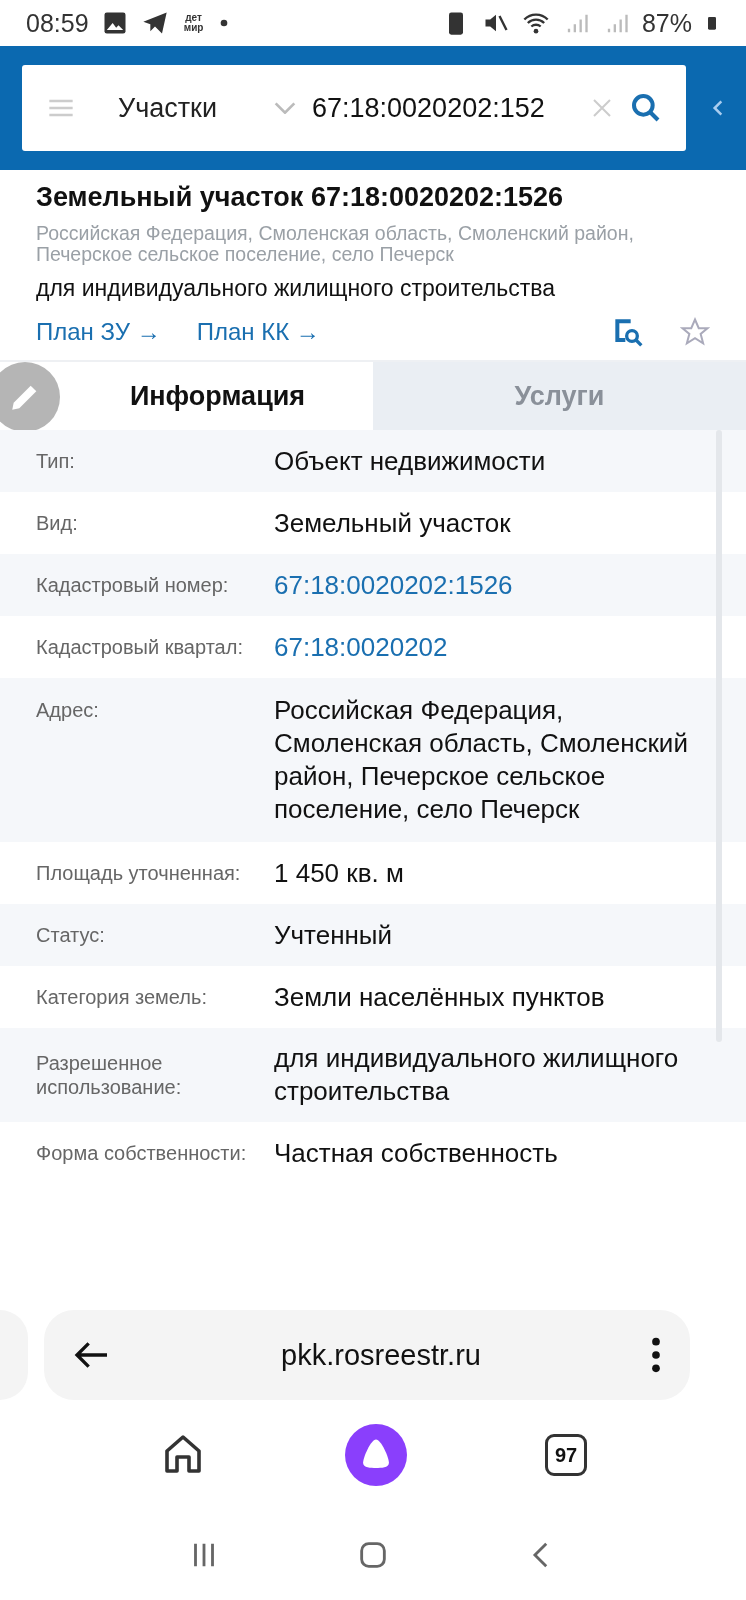  What do you see at coordinates (68, 710) in the screenshot?
I see `field-label: Адрес:` at bounding box center [68, 710].